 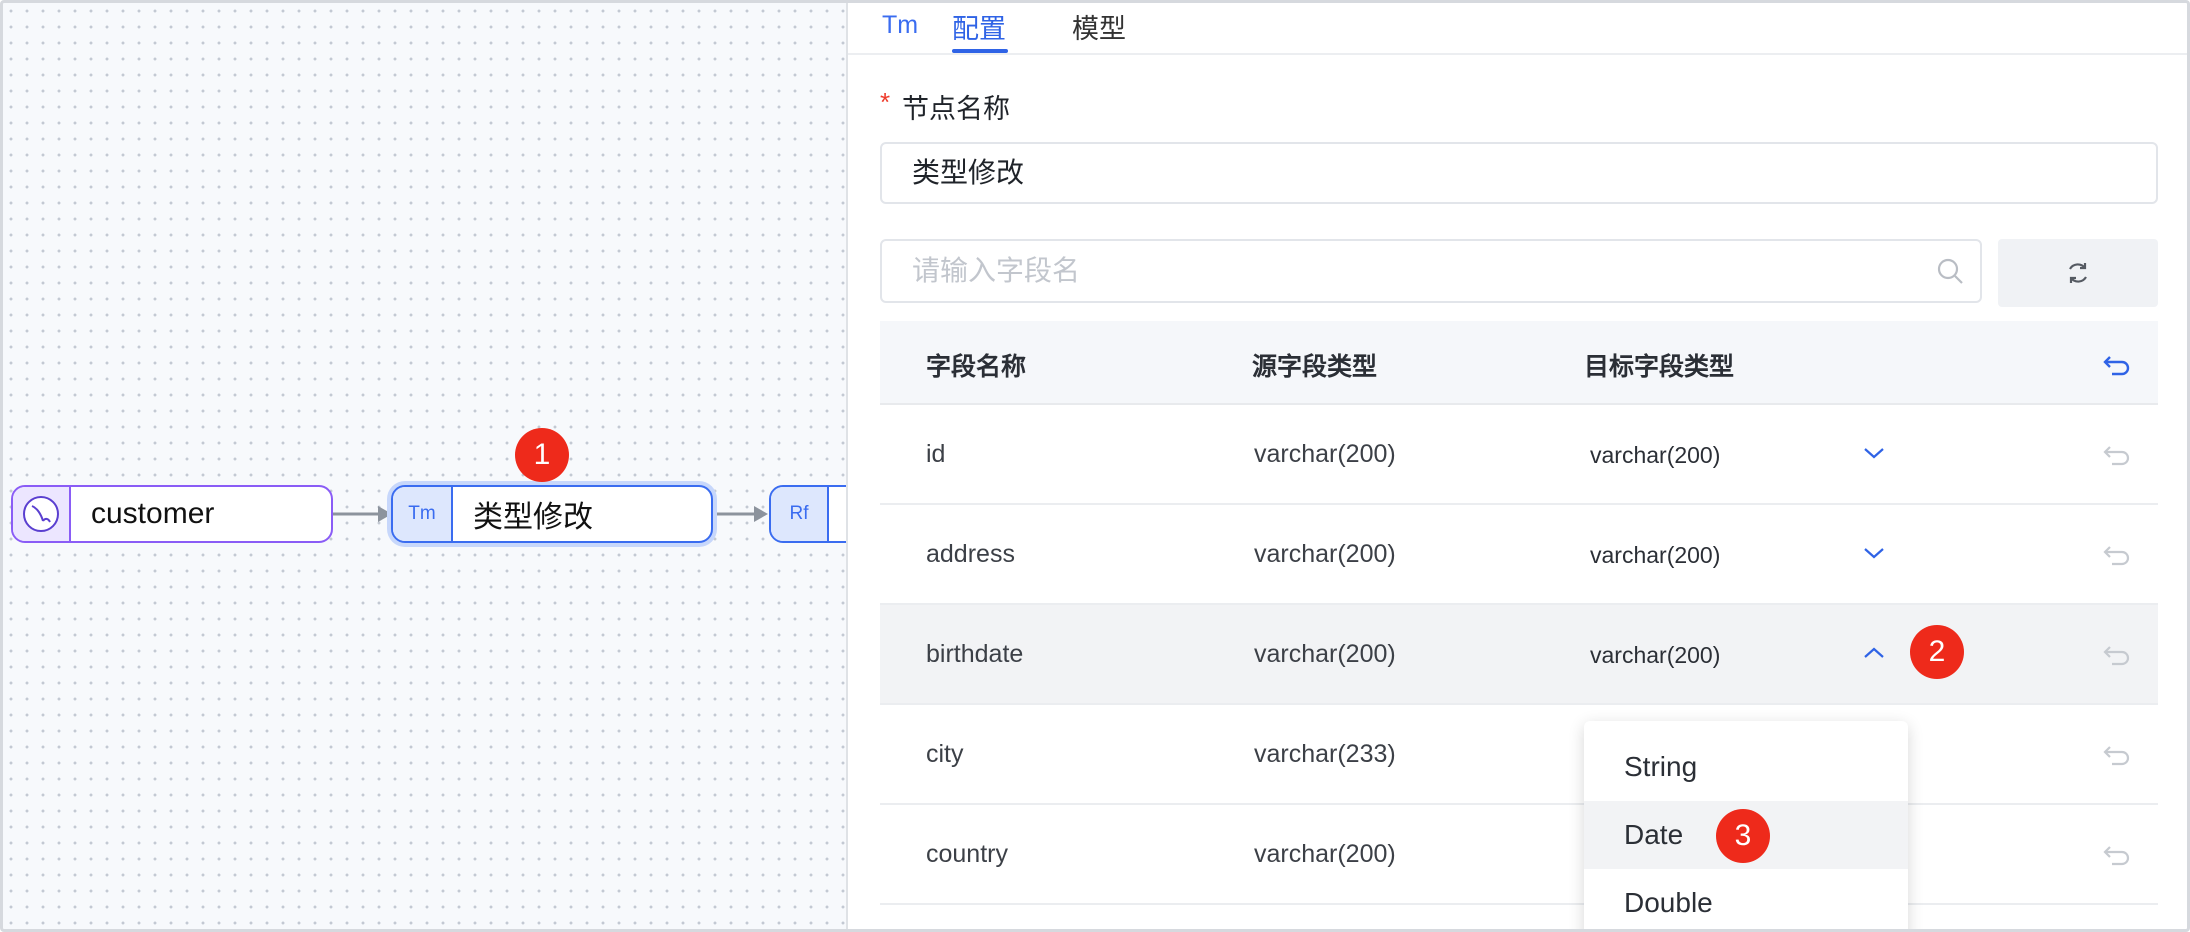 I want to click on node-customer: customer, so click(x=172, y=514).